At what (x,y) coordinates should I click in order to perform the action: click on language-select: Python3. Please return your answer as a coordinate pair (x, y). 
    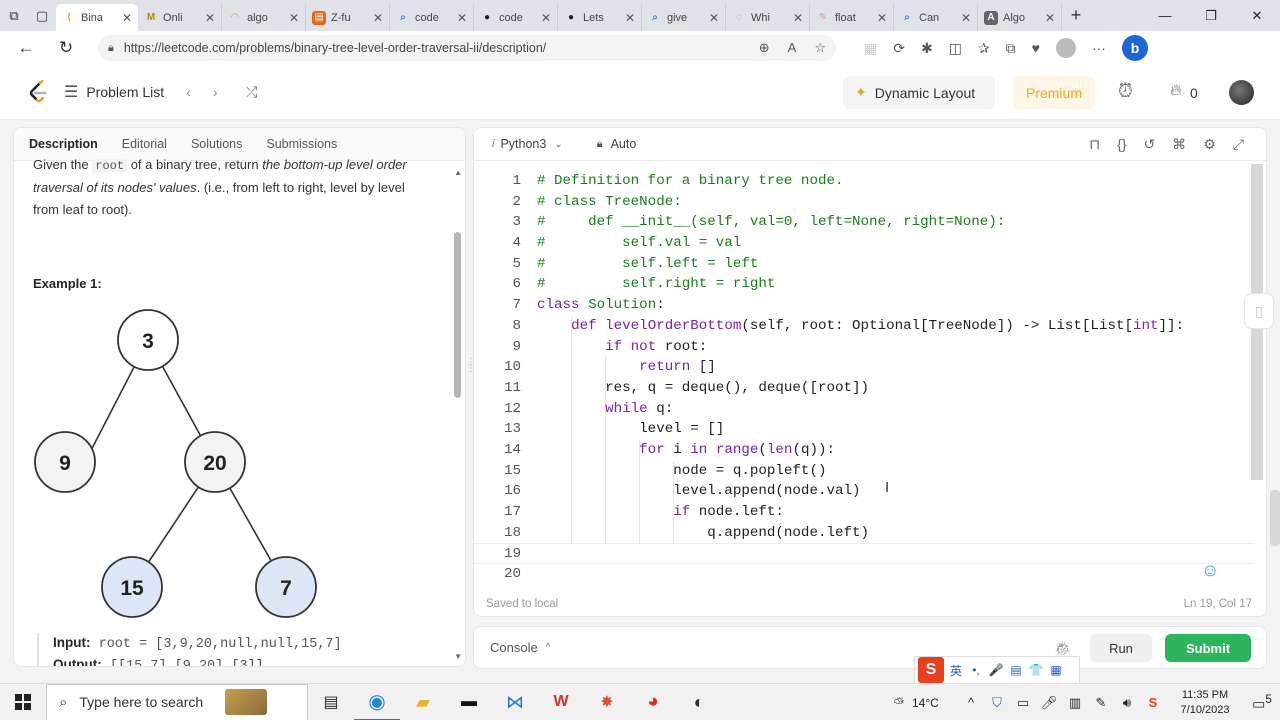
    Looking at the image, I should click on (523, 144).